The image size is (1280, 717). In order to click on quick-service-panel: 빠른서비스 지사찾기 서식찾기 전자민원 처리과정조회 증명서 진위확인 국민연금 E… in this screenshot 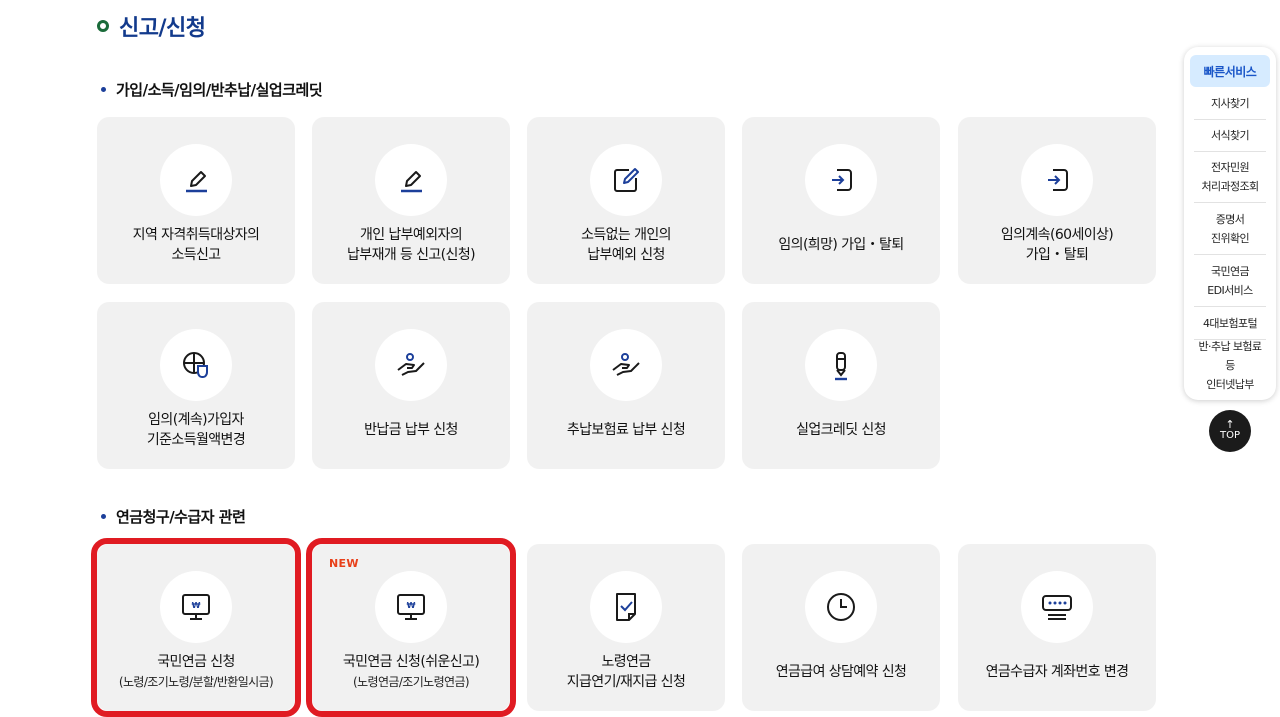, I will do `click(1230, 223)`.